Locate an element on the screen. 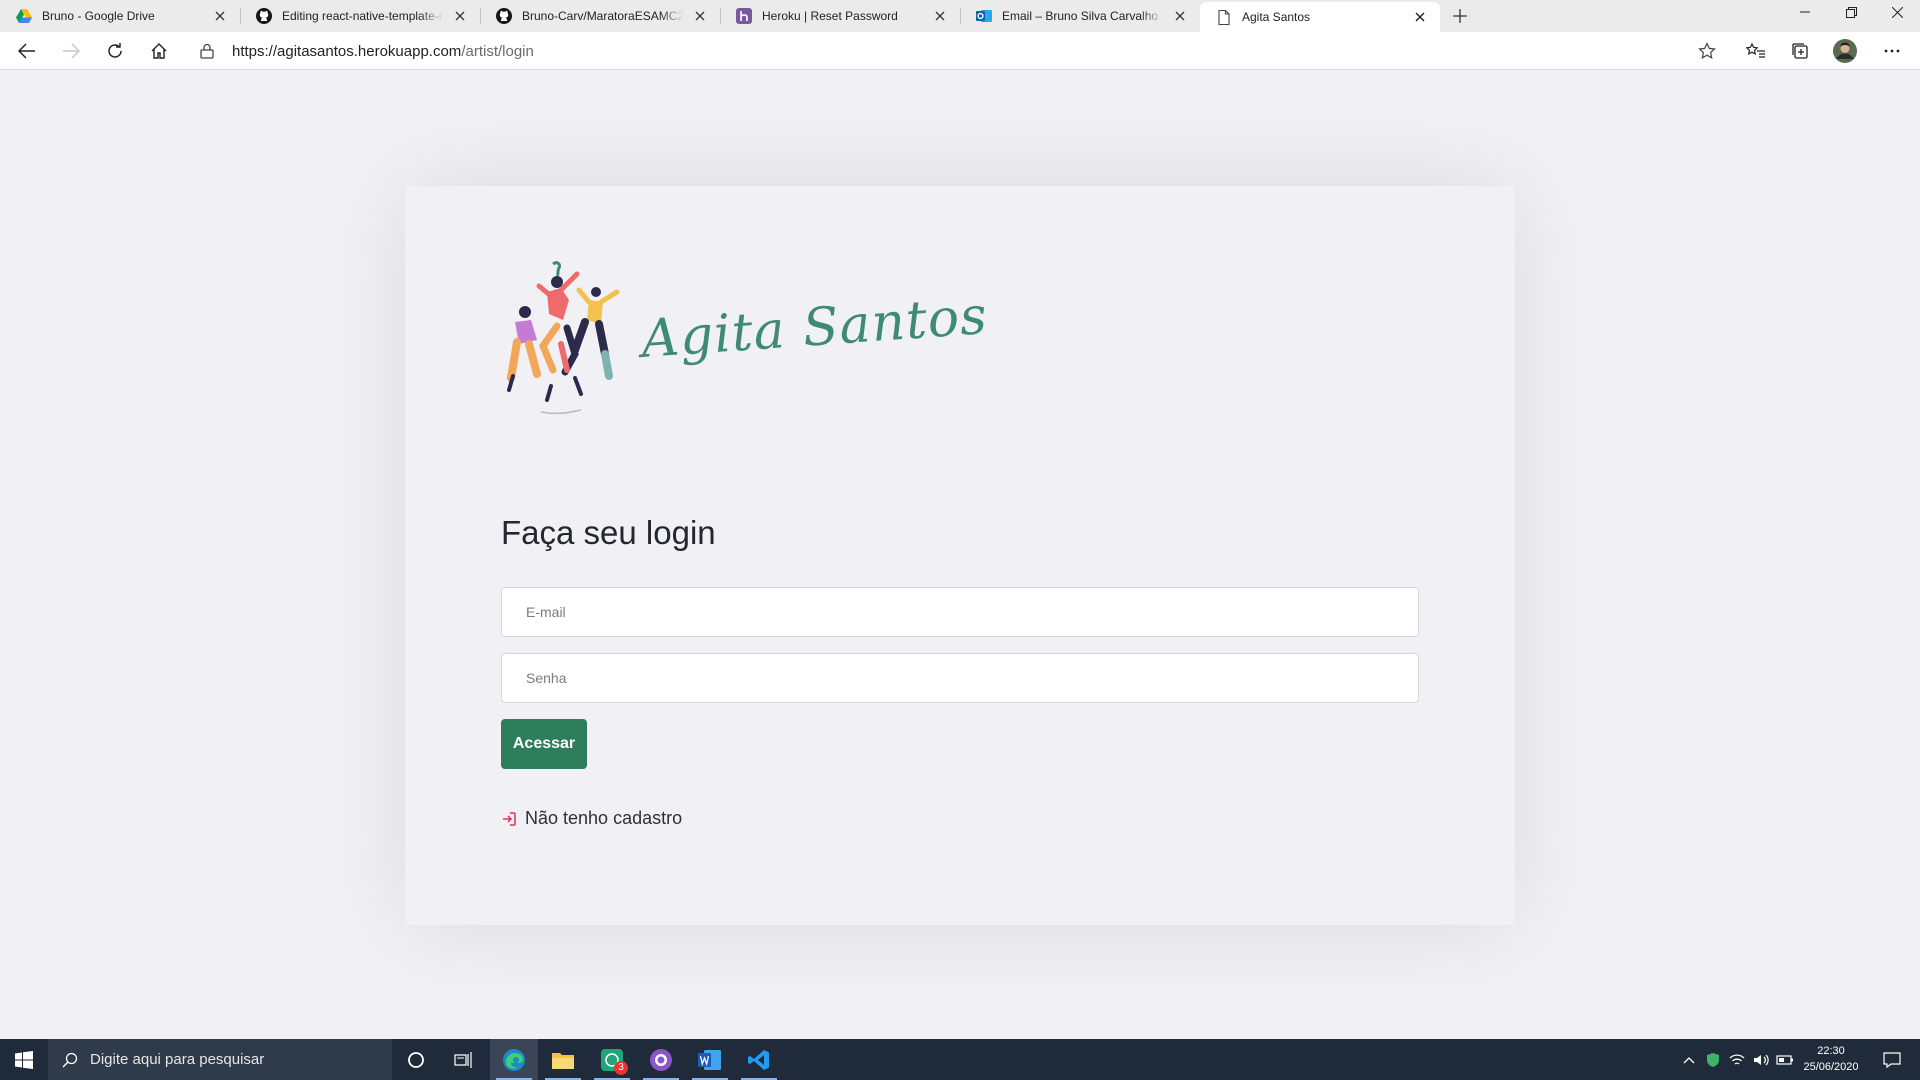  battery-icon is located at coordinates (1785, 1059).